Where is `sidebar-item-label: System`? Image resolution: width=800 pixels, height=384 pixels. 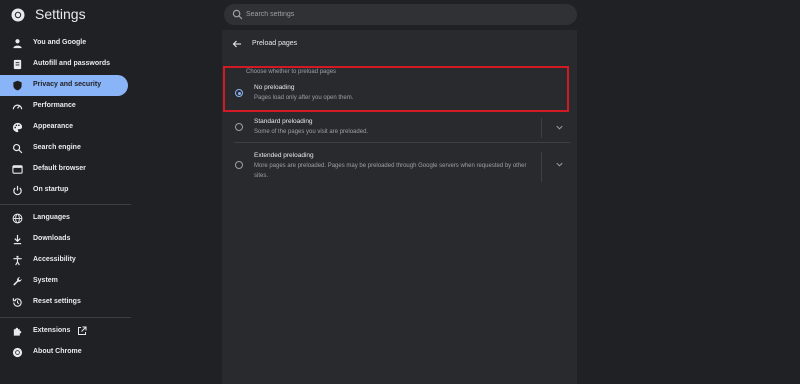 sidebar-item-label: System is located at coordinates (45, 280).